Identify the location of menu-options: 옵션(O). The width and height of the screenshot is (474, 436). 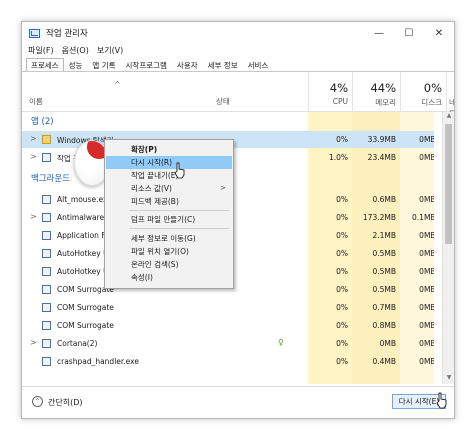
(75, 50).